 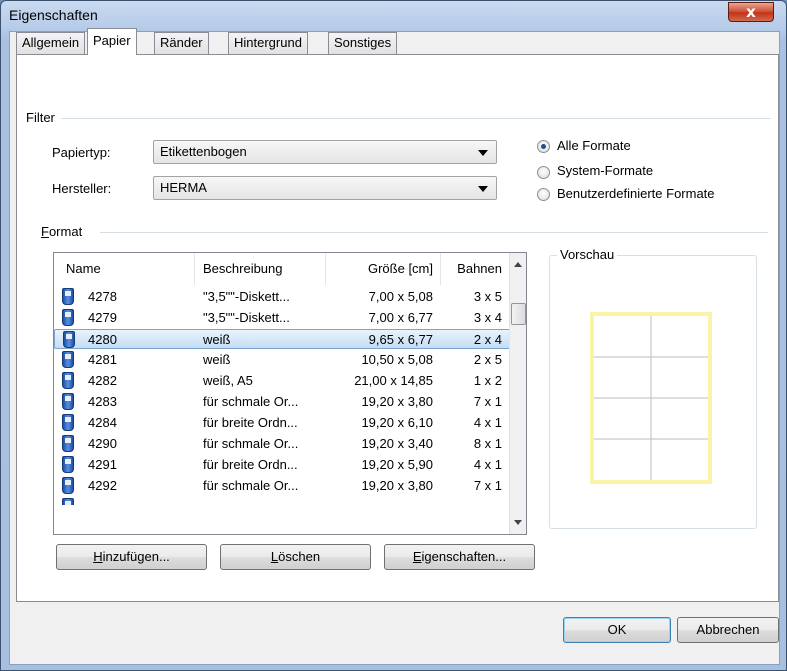 I want to click on title-bar: Eigenschaften x, so click(x=393, y=16).